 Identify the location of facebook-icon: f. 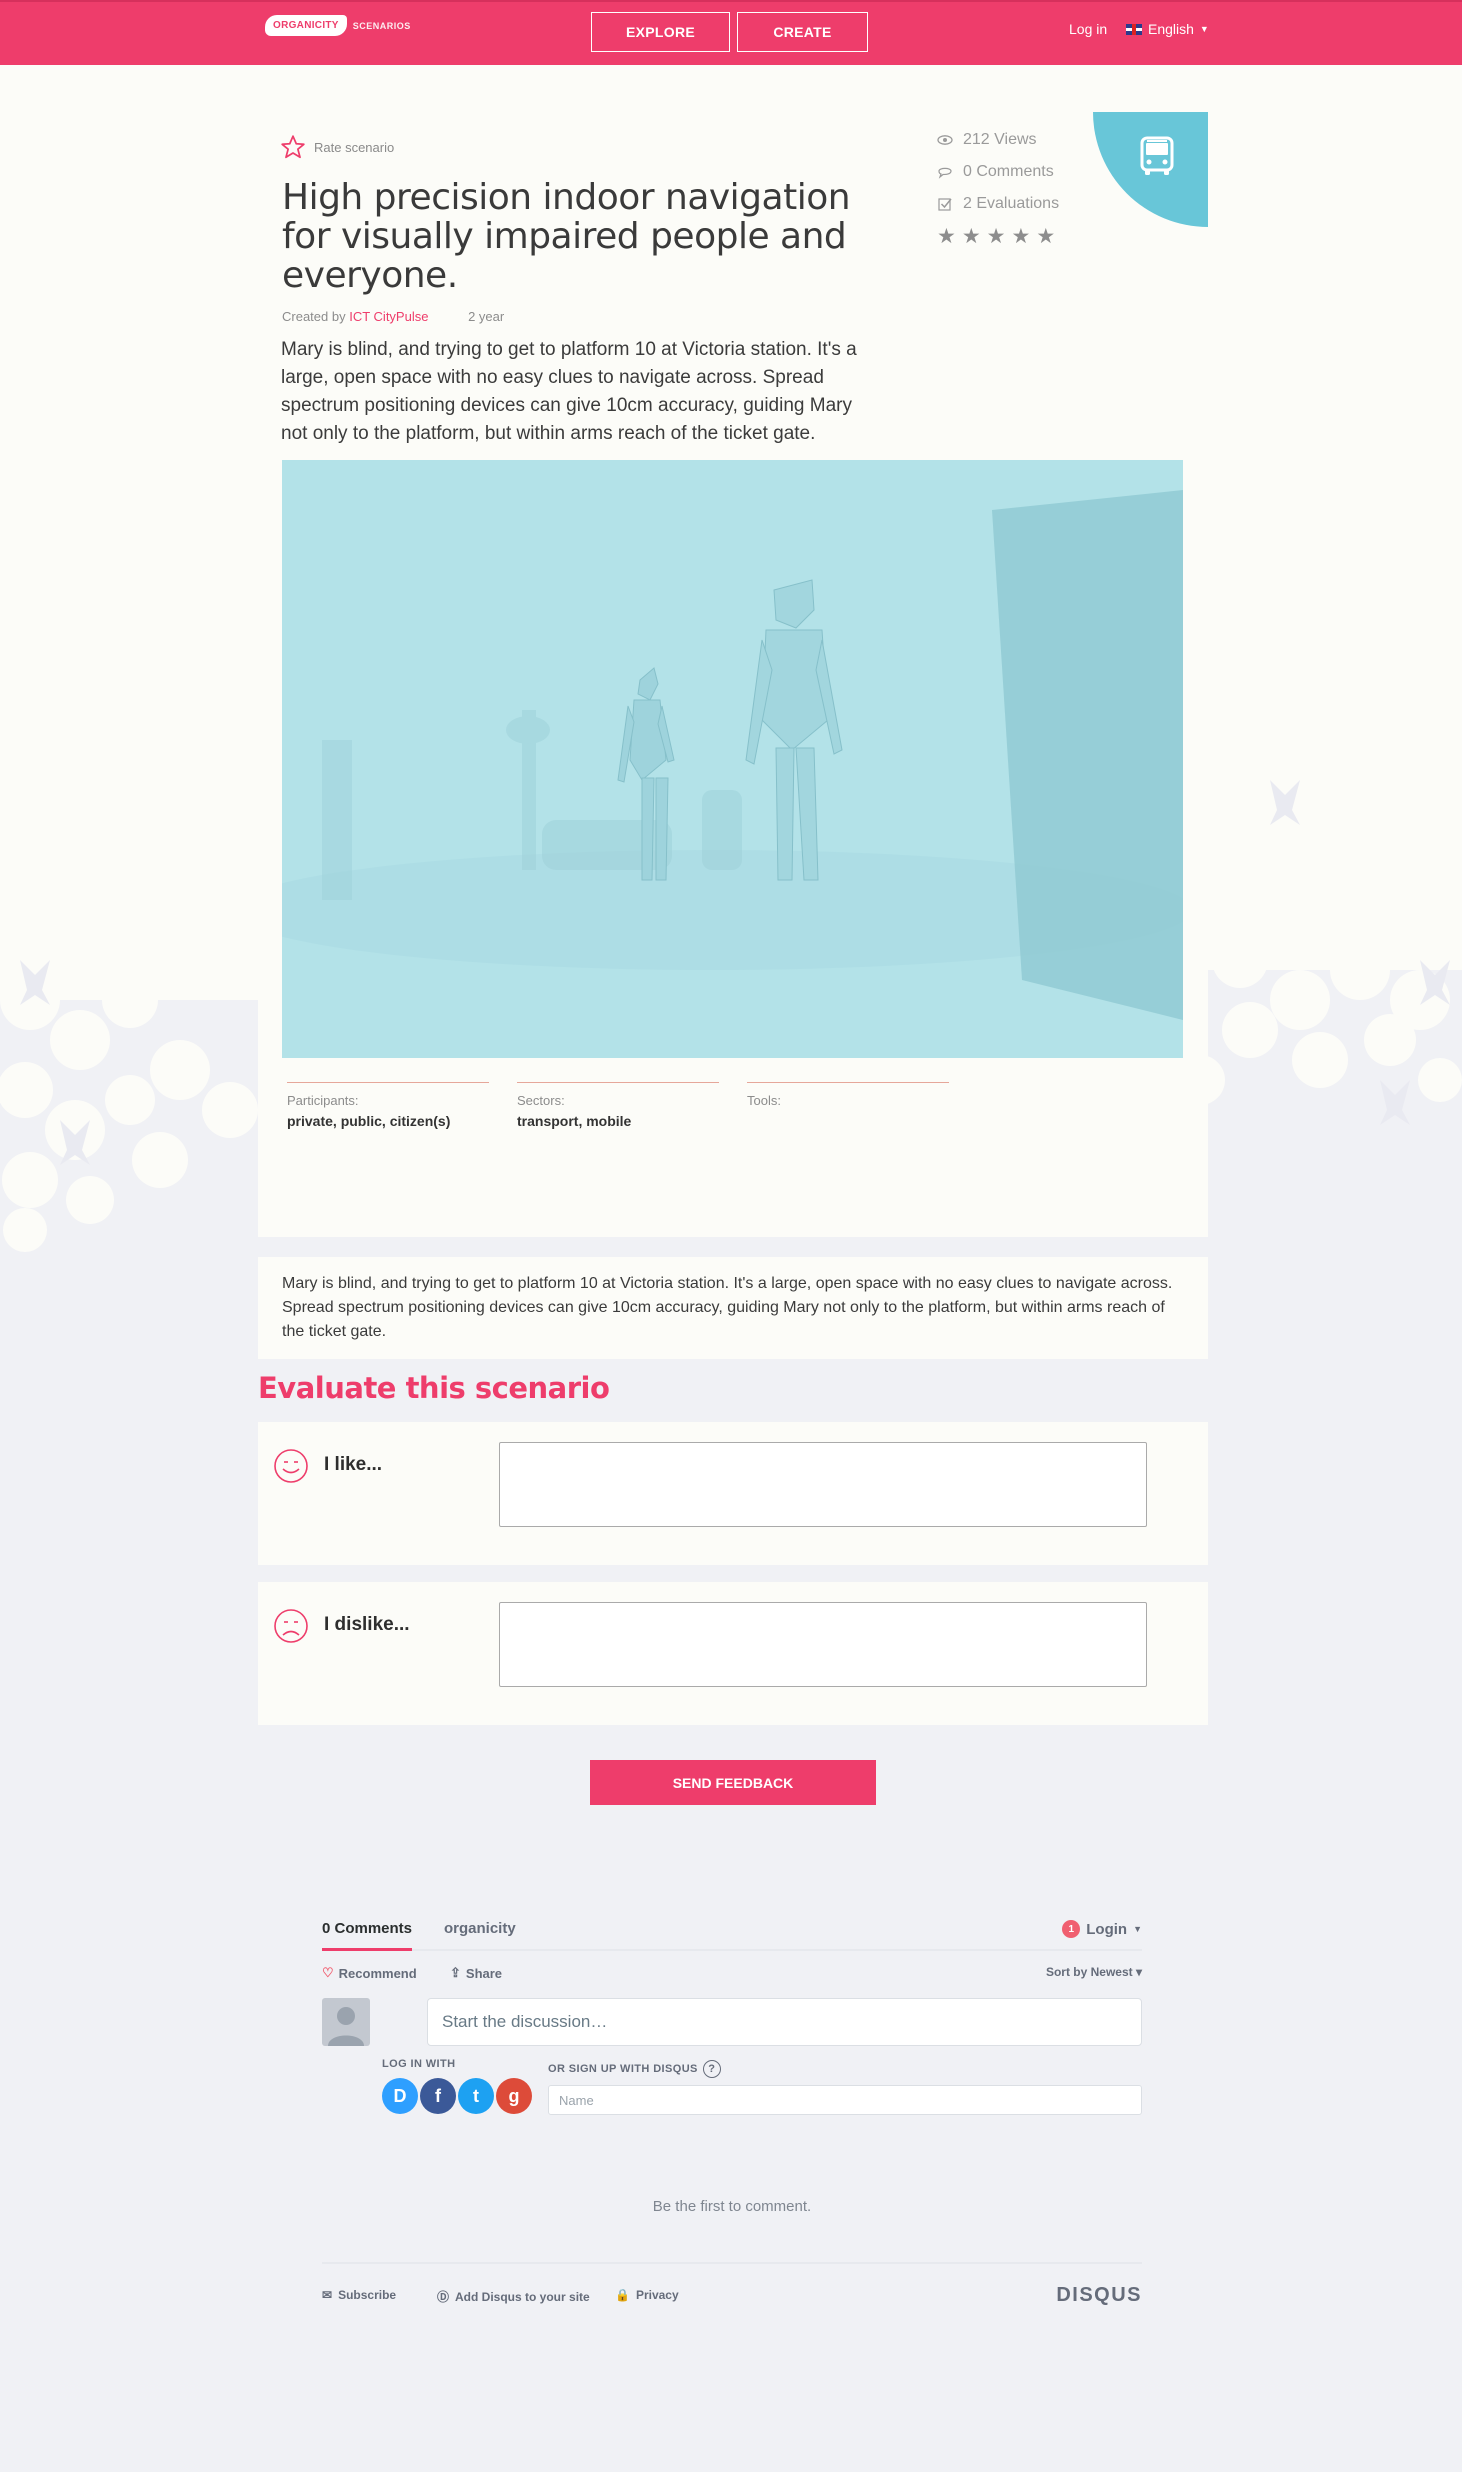
(438, 2096).